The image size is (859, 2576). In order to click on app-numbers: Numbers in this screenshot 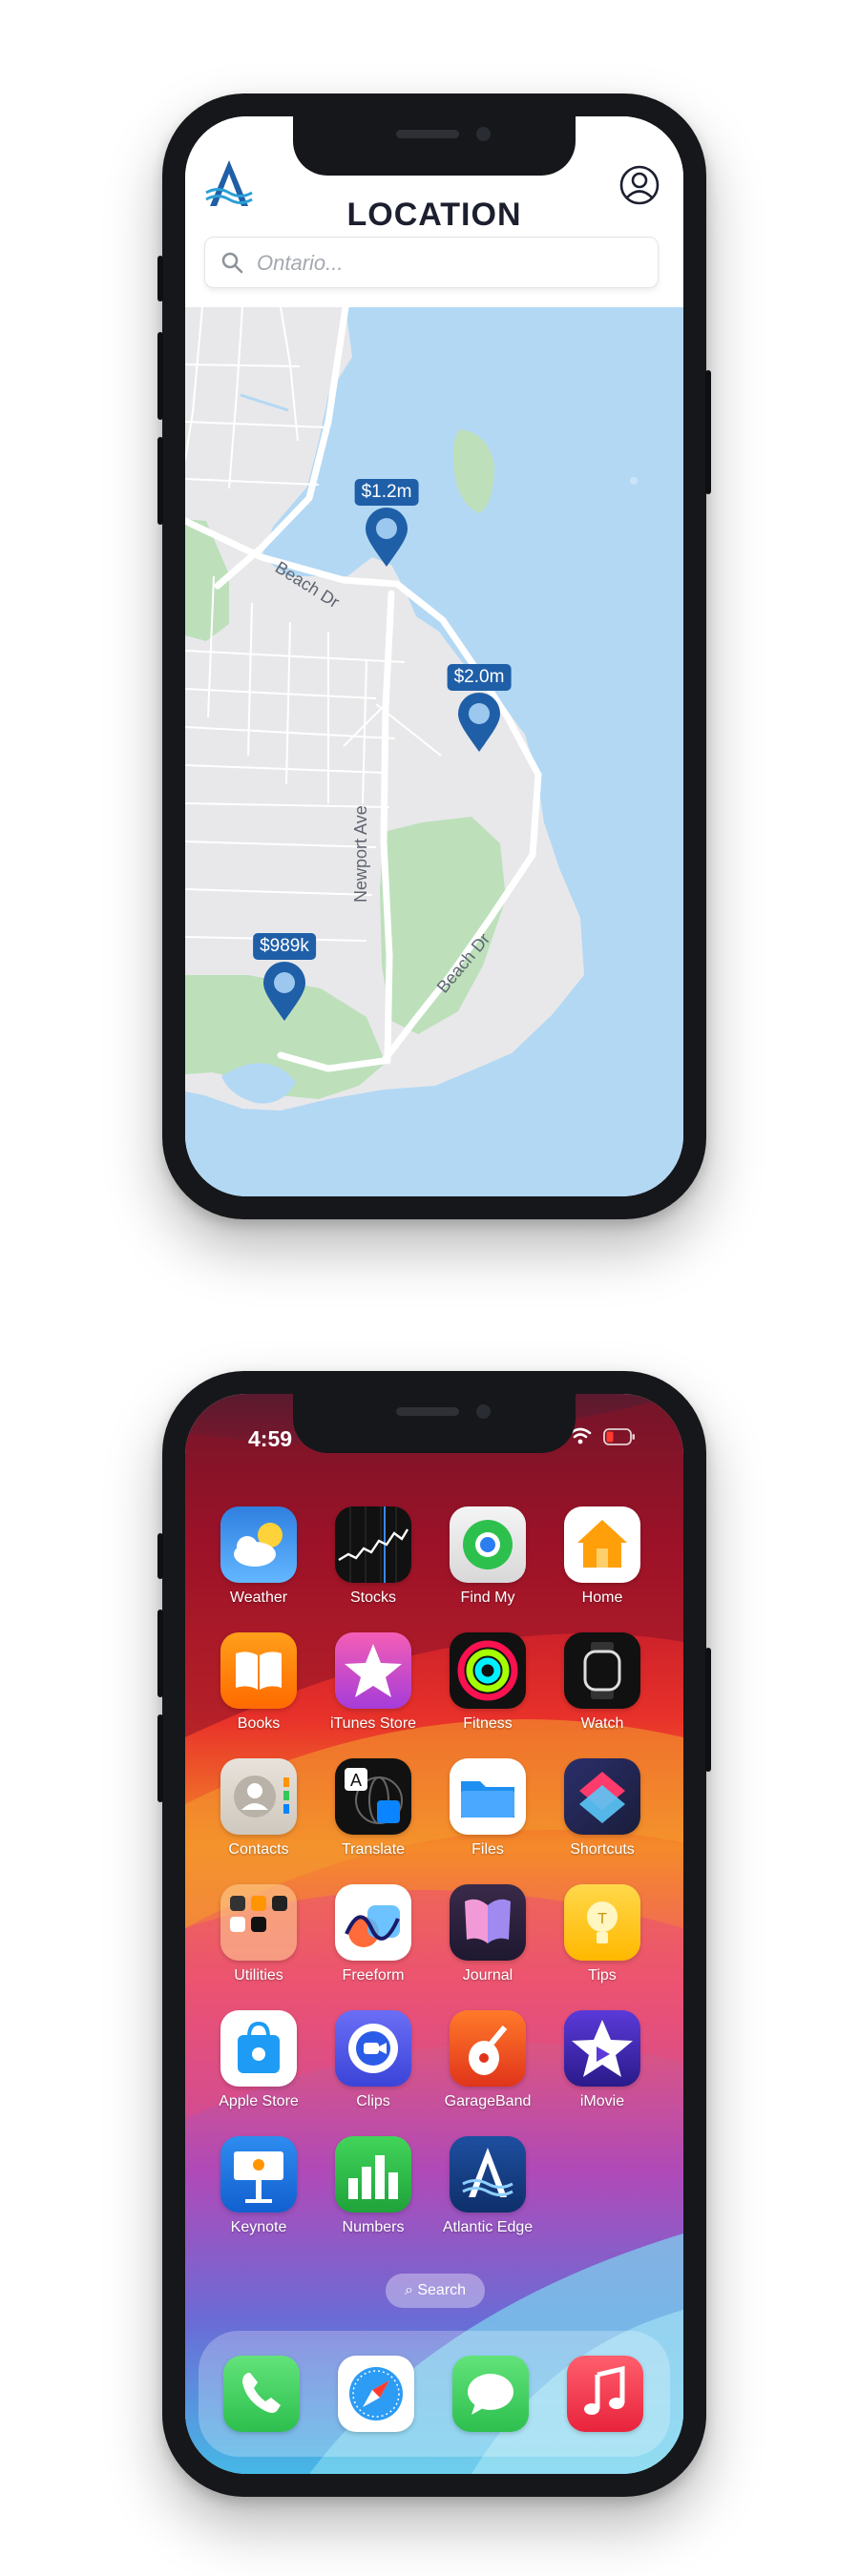, I will do `click(373, 2186)`.